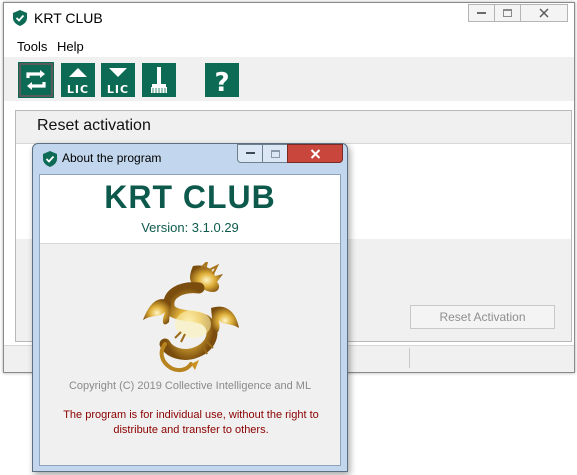  Describe the element at coordinates (70, 46) in the screenshot. I see `menu-help: Help` at that location.